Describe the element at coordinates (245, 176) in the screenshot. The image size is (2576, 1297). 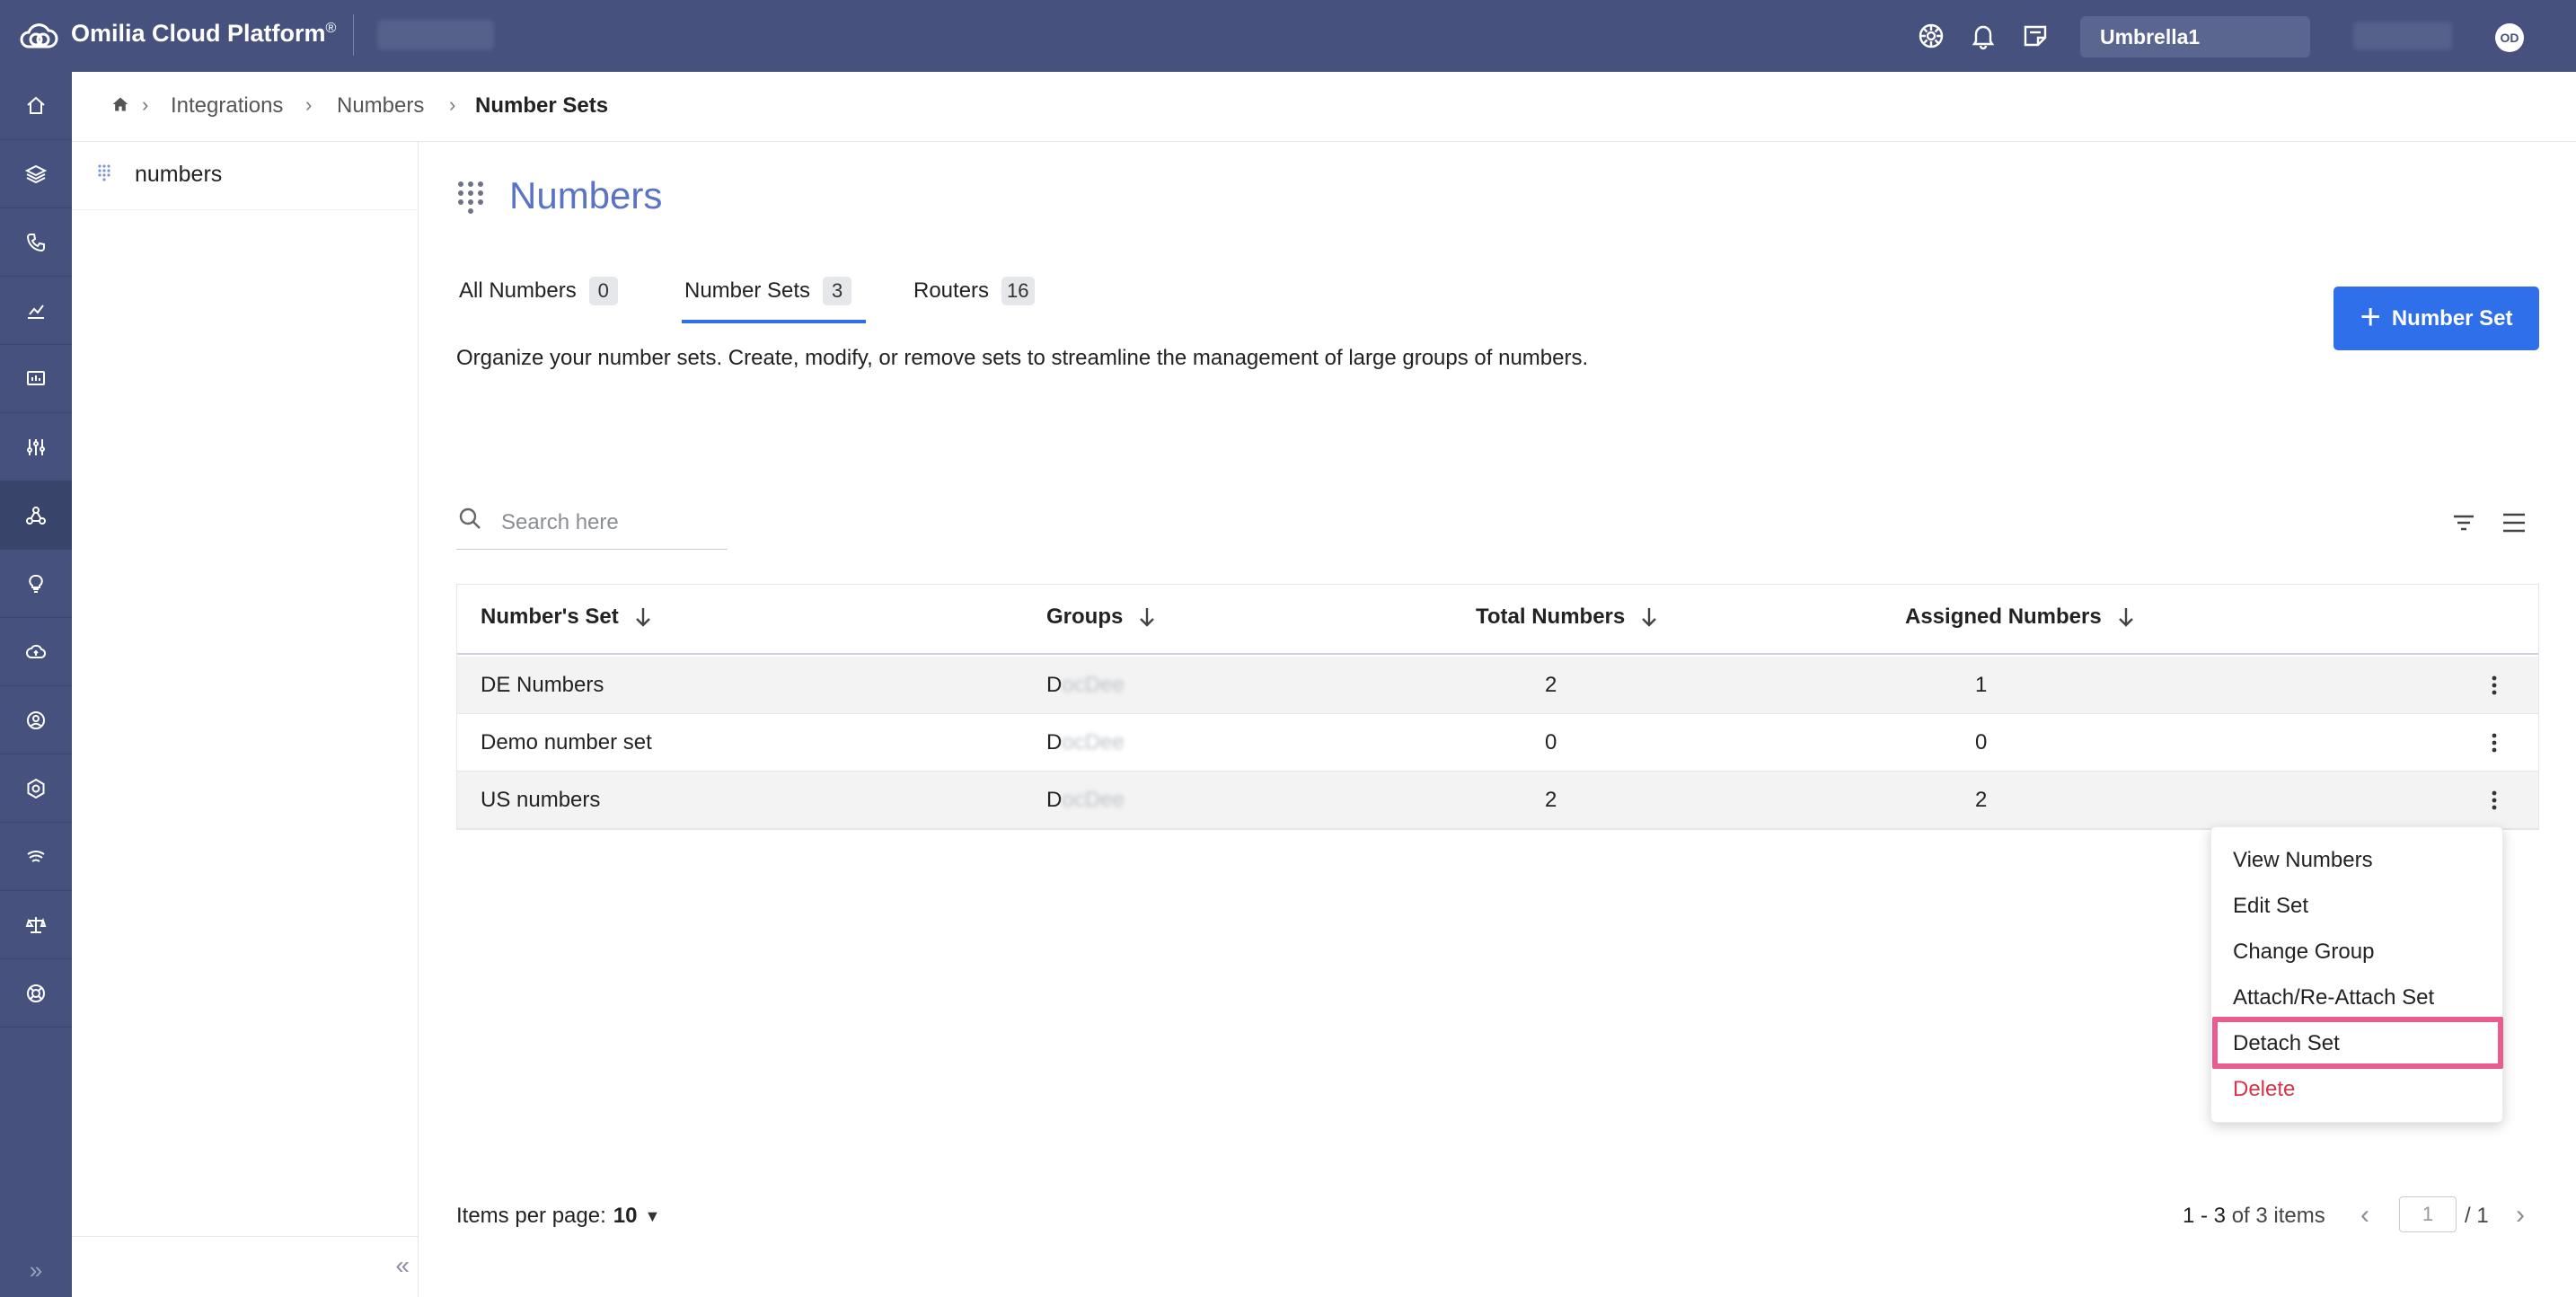
I see `sidepanel-item-numbers: numbers` at that location.